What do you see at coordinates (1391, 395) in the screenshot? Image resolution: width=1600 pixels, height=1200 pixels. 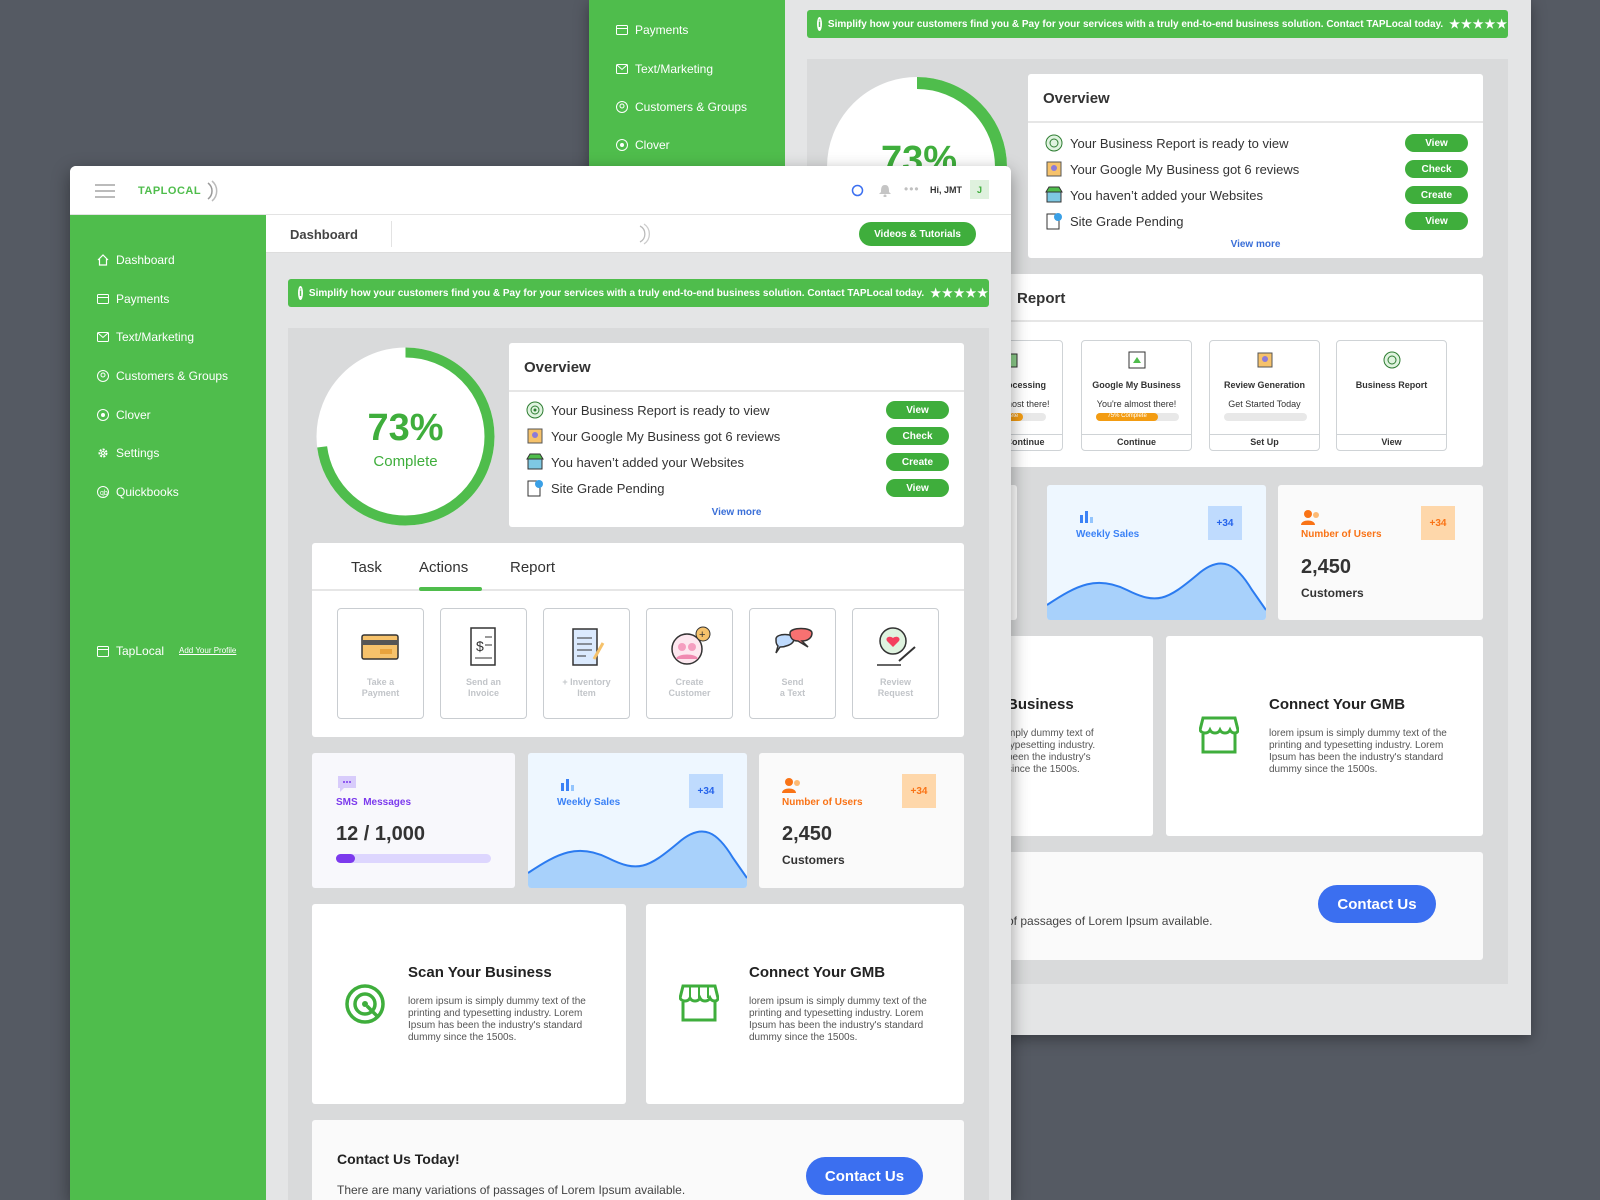 I see `report-card-business-report: Business Report View` at bounding box center [1391, 395].